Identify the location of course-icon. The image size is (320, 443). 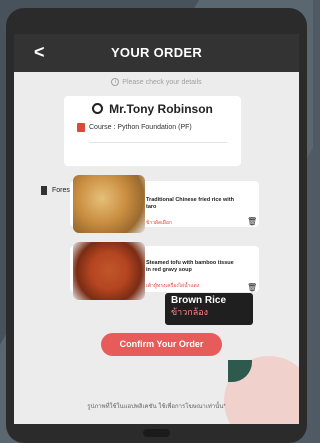
(81, 127).